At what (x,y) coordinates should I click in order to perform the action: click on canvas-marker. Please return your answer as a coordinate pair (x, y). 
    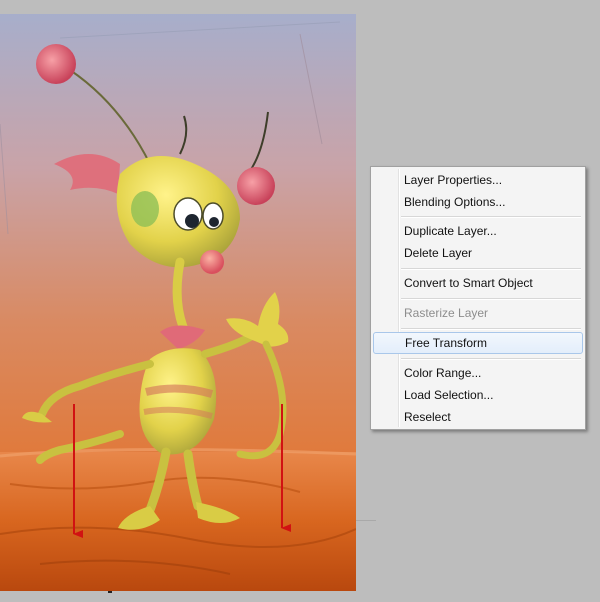
    Looking at the image, I should click on (110, 592).